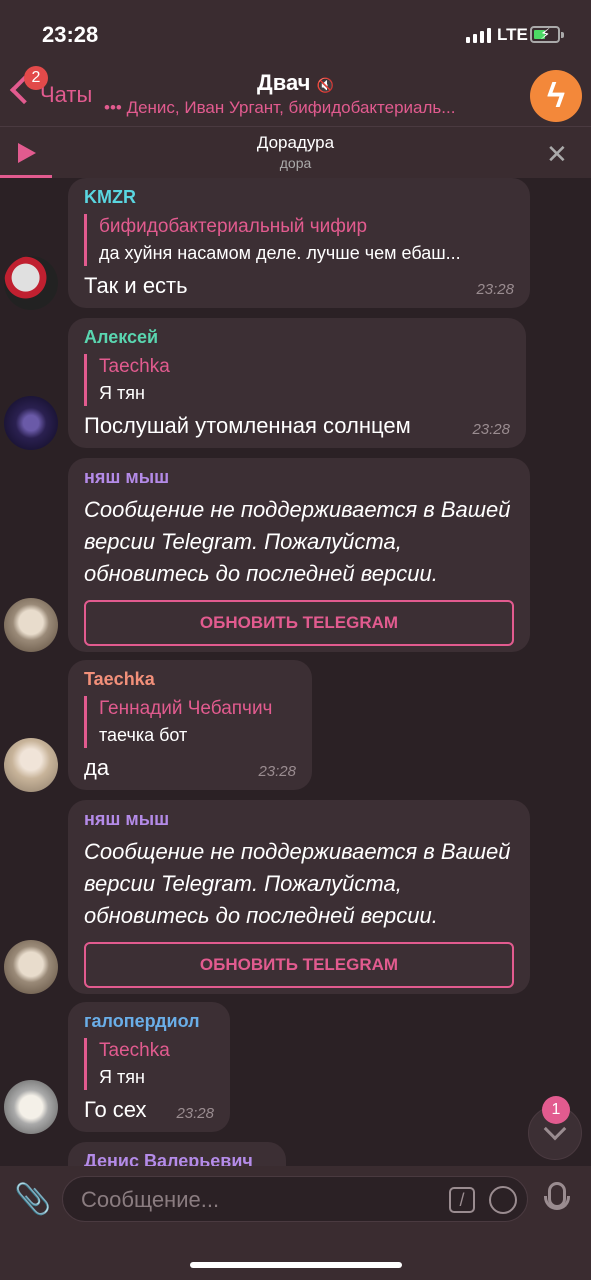  What do you see at coordinates (478, 35) in the screenshot?
I see `signal-icon` at bounding box center [478, 35].